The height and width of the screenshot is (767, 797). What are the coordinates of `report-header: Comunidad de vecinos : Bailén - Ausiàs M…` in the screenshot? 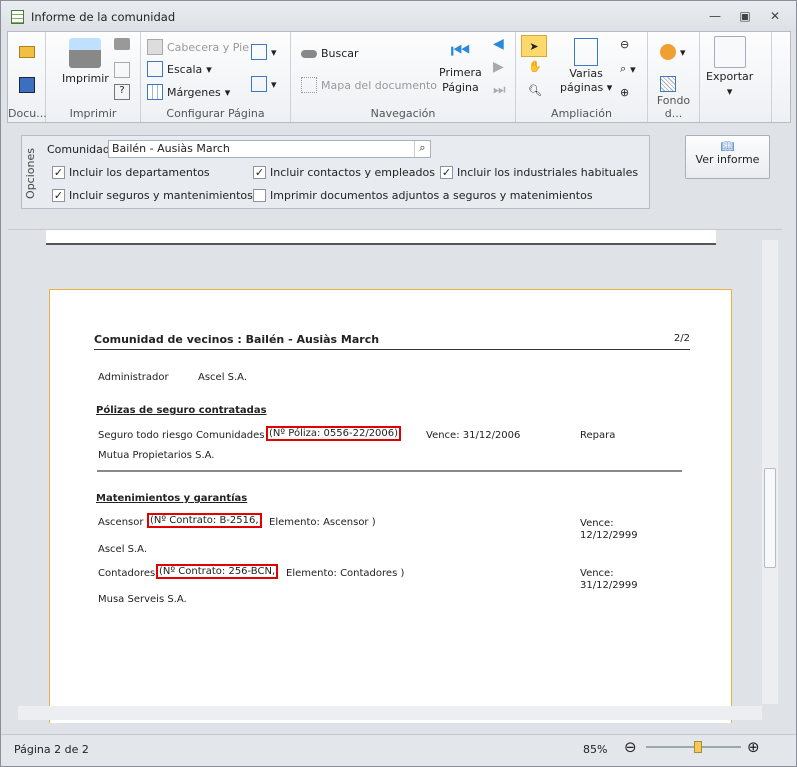 It's located at (392, 341).